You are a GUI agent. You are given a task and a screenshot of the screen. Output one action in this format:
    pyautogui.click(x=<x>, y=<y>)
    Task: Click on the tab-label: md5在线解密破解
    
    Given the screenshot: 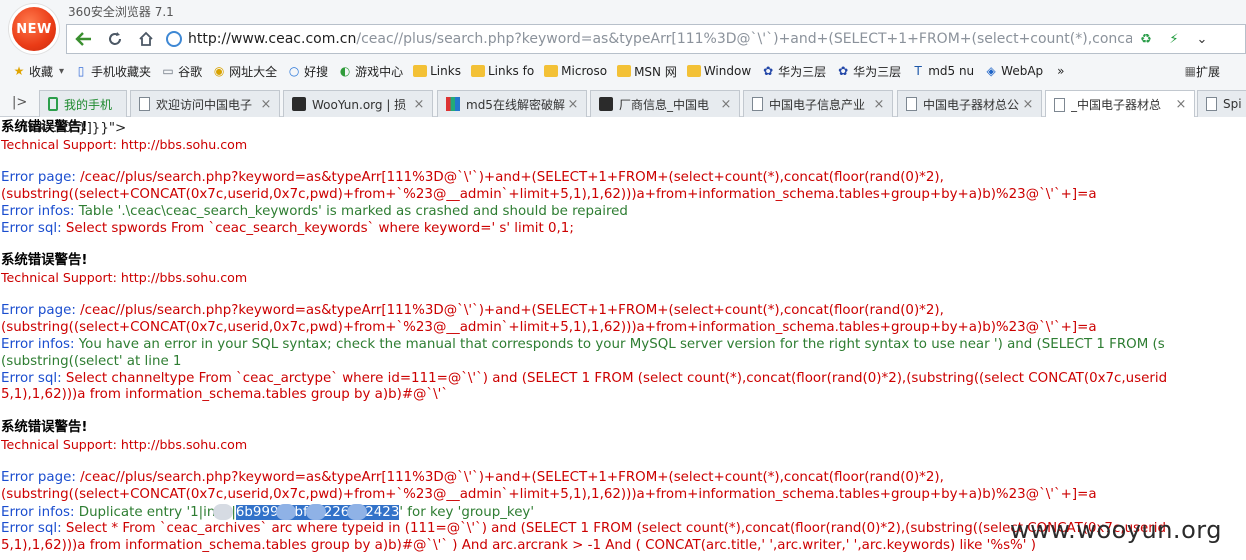 What is the action you would take?
    pyautogui.click(x=515, y=104)
    